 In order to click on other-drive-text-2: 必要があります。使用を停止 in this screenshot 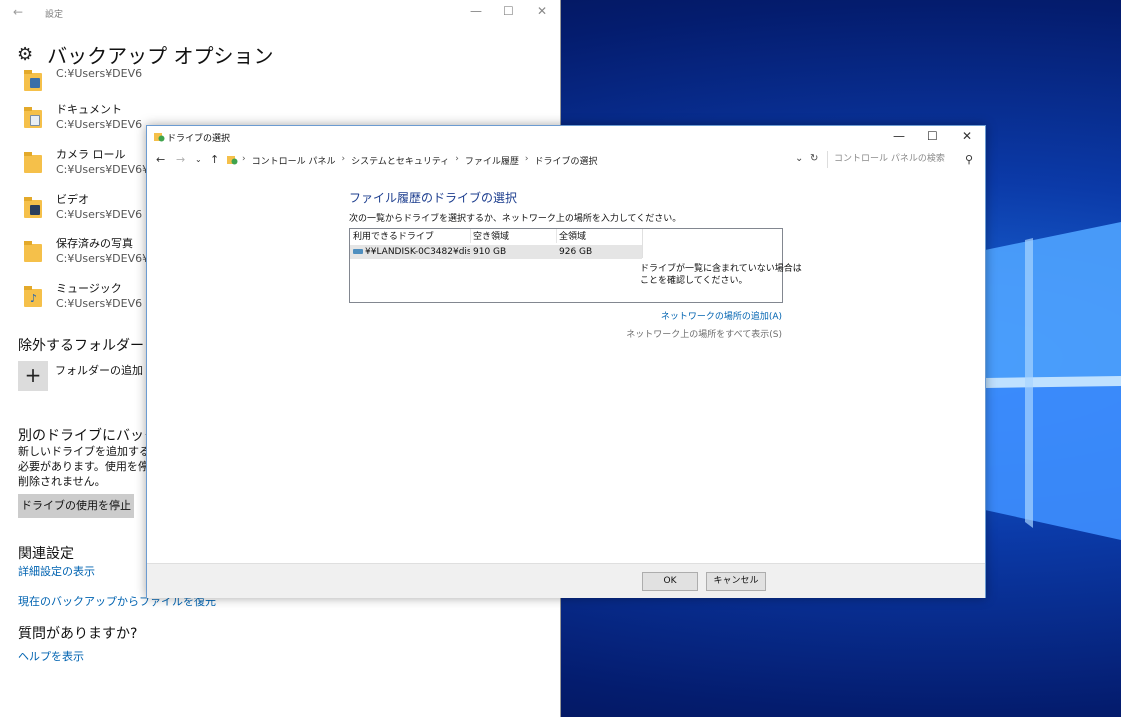, I will do `click(89, 466)`.